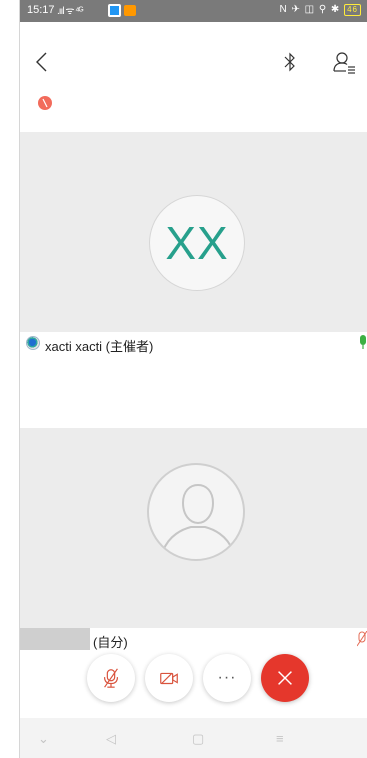  What do you see at coordinates (33, 343) in the screenshot?
I see `host-app-icon` at bounding box center [33, 343].